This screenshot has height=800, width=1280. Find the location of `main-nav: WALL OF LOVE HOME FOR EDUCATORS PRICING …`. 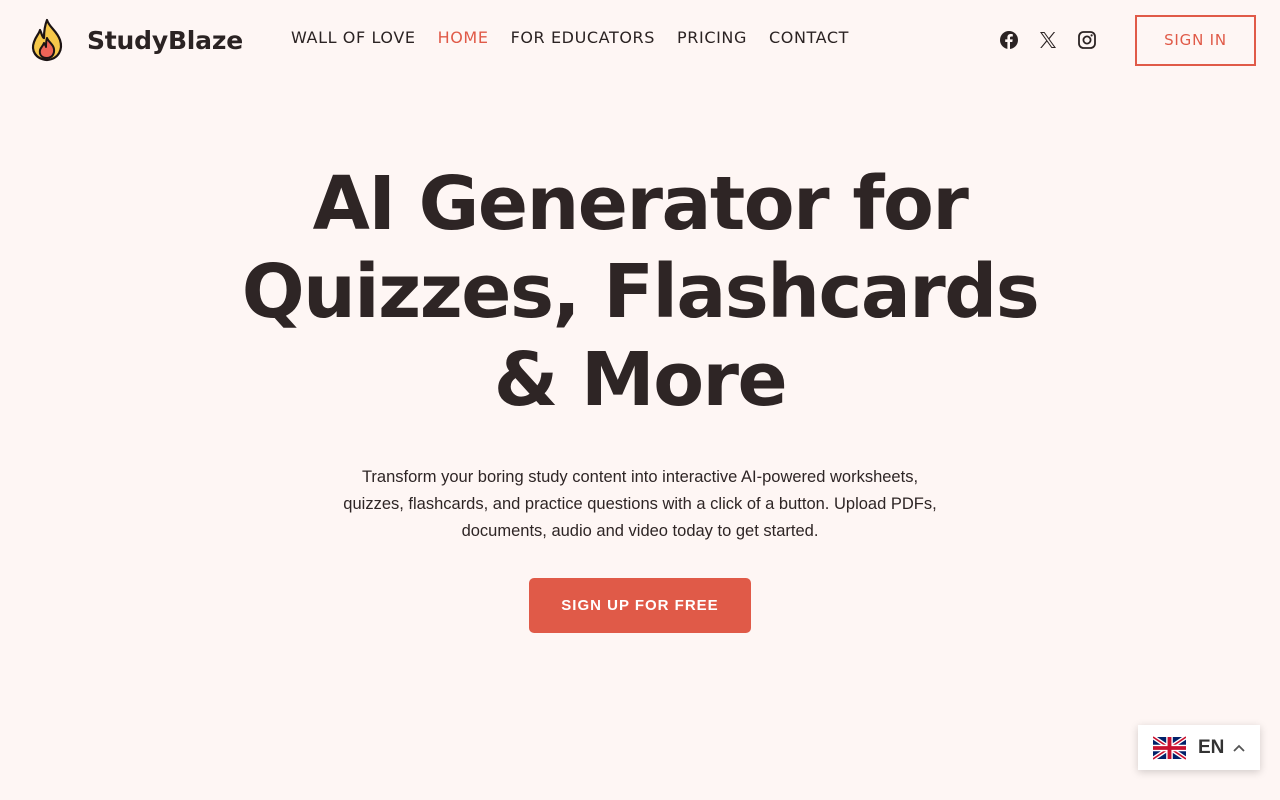

main-nav: WALL OF LOVE HOME FOR EDUCATORS PRICING … is located at coordinates (581, 37).